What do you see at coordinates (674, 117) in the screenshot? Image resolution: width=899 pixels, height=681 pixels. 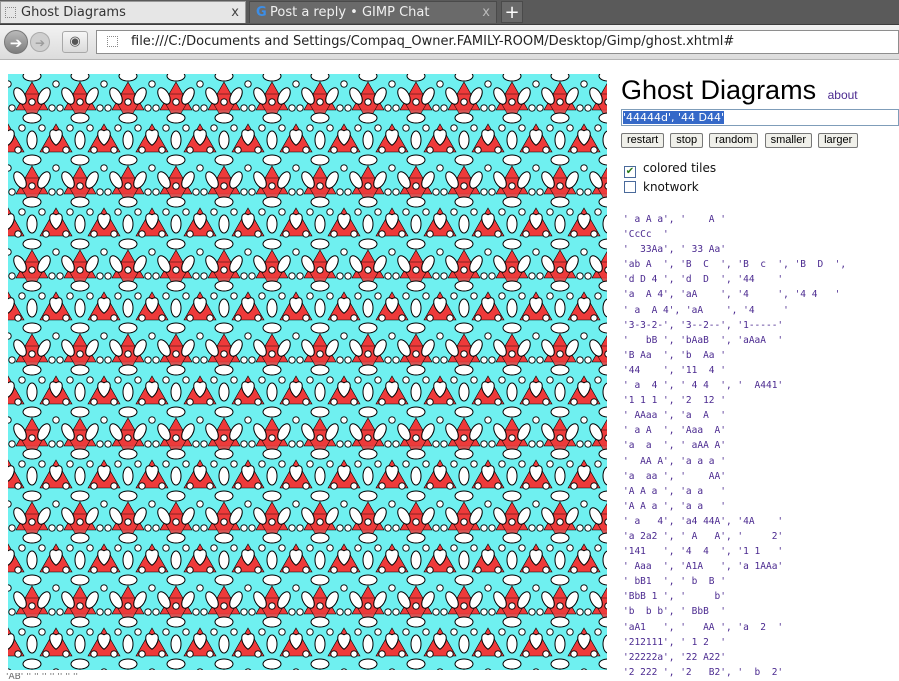 I see `tile-spec-value: '44444d', '44 D44'` at bounding box center [674, 117].